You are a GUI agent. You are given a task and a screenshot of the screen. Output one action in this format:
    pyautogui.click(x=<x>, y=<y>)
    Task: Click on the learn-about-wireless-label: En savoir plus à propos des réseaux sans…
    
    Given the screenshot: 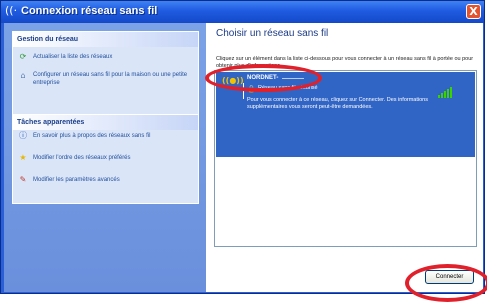 What is the action you would take?
    pyautogui.click(x=92, y=136)
    